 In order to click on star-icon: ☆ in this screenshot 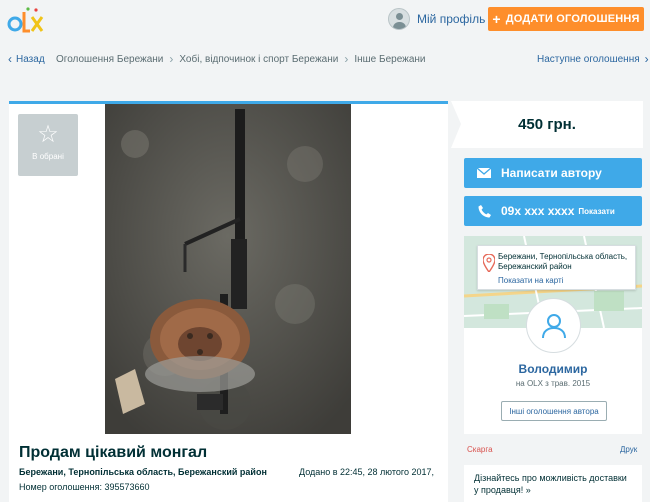, I will do `click(48, 134)`.